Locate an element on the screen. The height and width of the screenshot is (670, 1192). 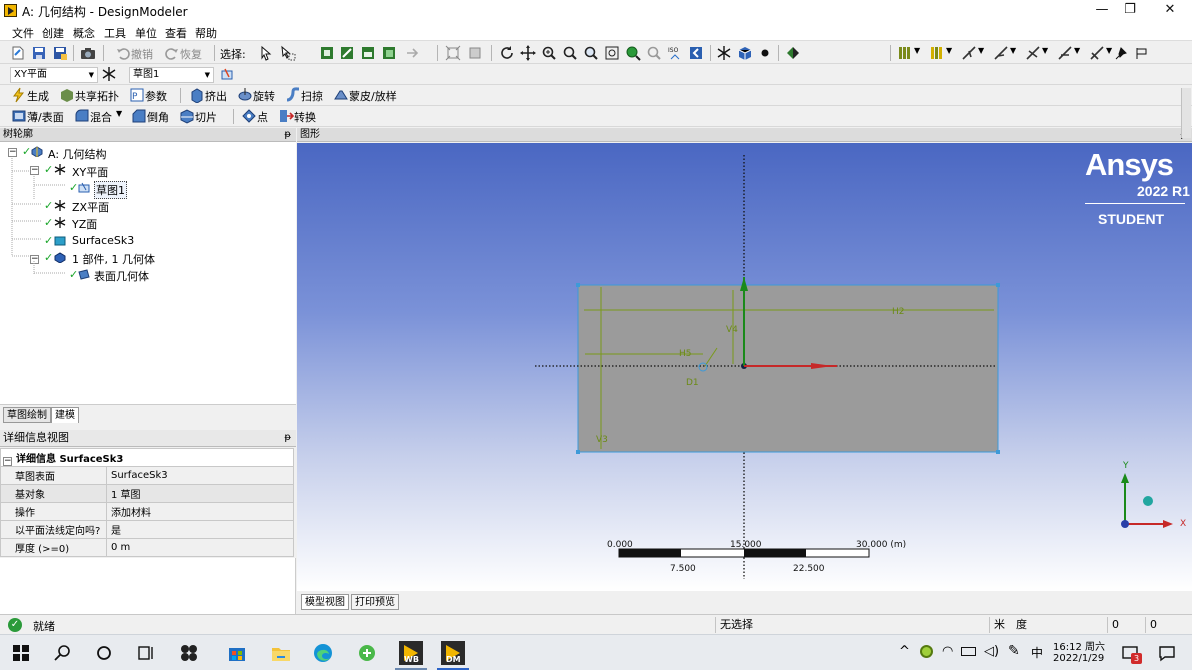
details-pin-icon: ᵽ is located at coordinates (287, 437).